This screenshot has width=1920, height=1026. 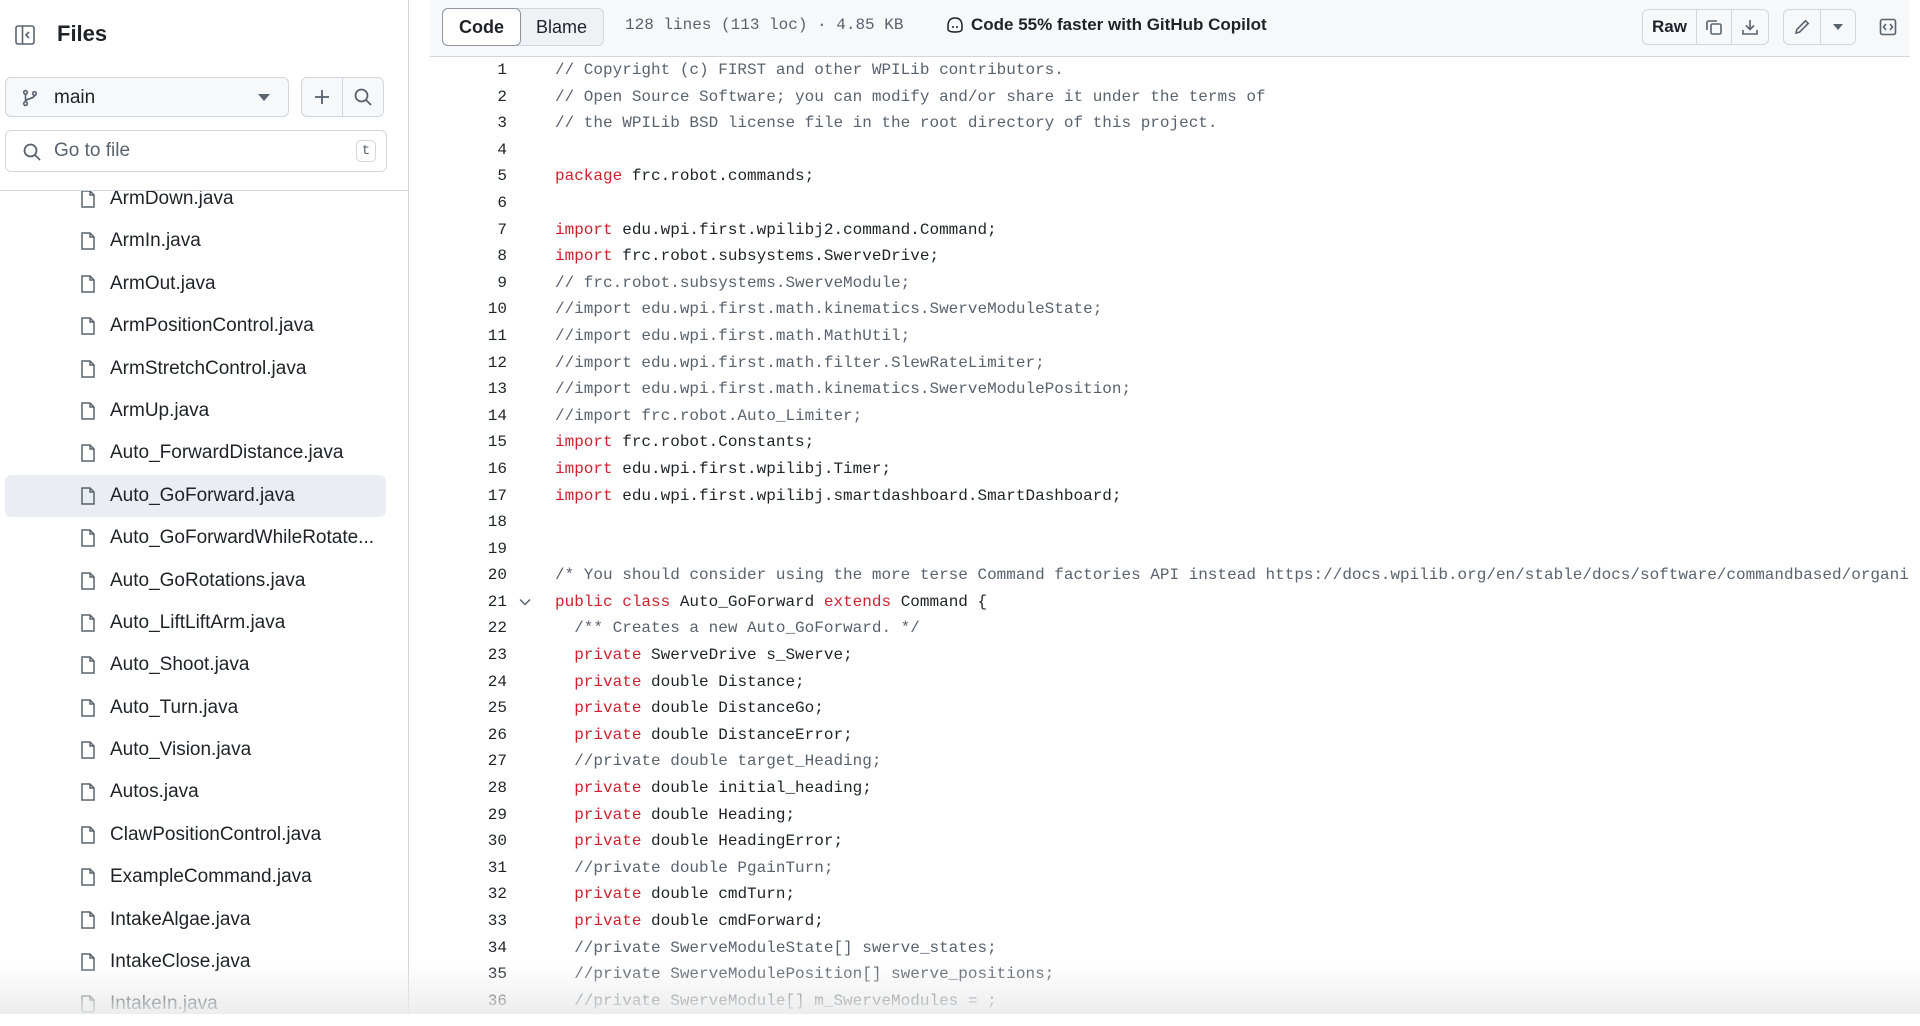 I want to click on code-line: 32 private double cmdTurn;, so click(x=1170, y=894).